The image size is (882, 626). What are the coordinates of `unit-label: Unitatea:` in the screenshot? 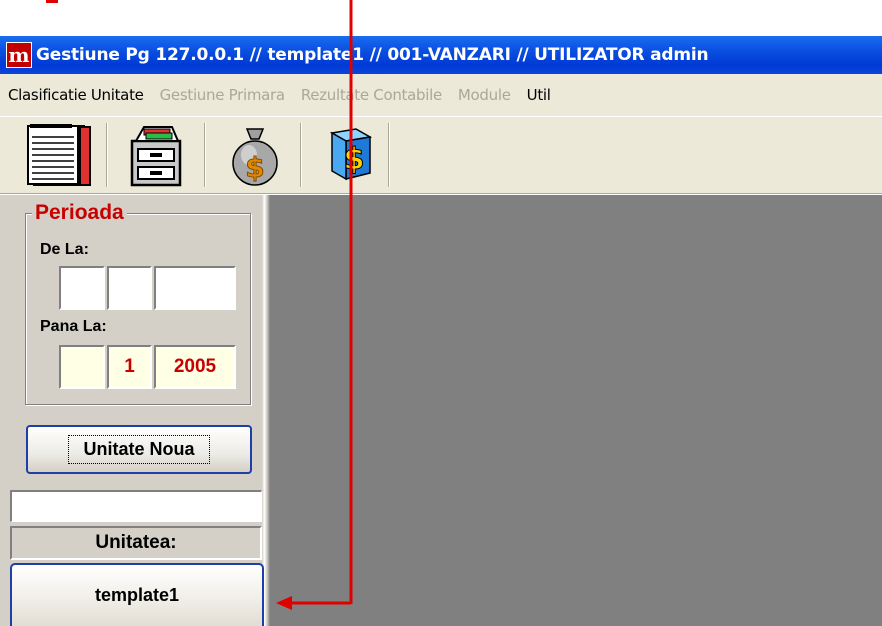 It's located at (136, 543).